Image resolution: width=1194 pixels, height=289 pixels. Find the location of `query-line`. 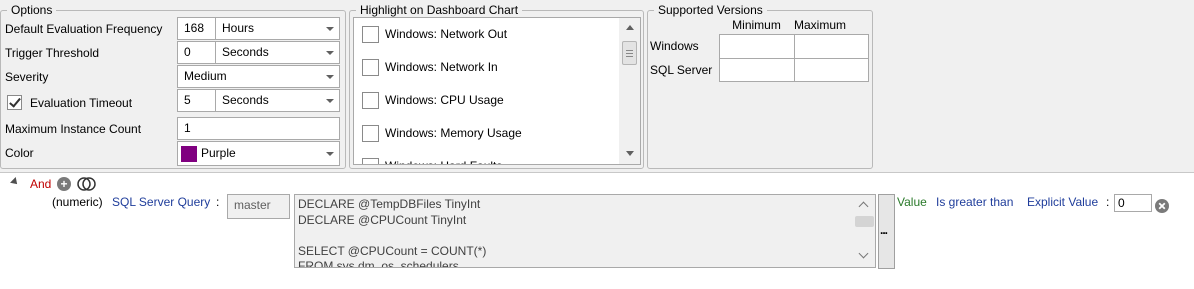

query-line is located at coordinates (392, 236).